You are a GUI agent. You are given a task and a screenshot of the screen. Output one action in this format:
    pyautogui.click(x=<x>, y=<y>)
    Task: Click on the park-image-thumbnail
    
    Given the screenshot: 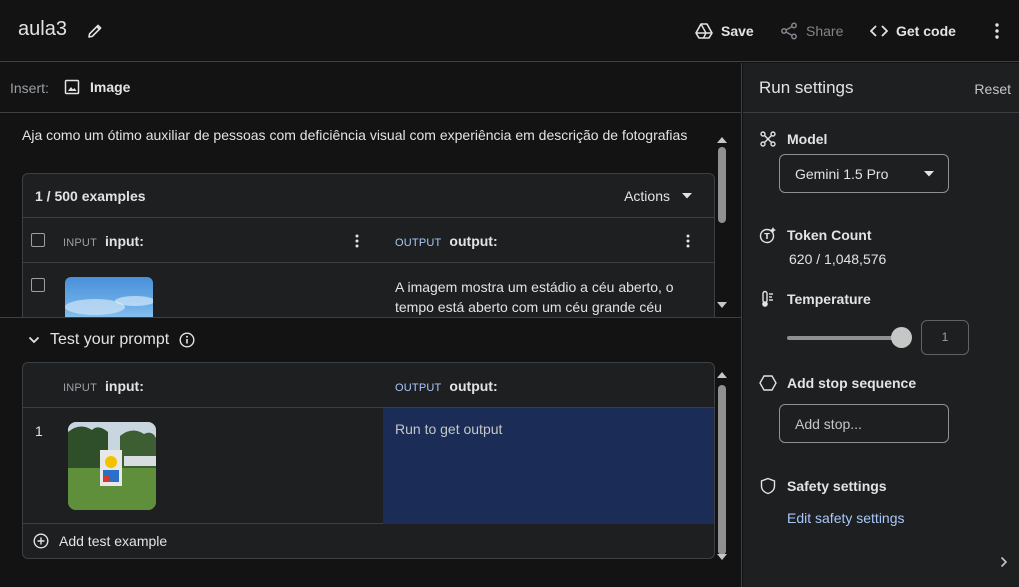 What is the action you would take?
    pyautogui.click(x=112, y=466)
    